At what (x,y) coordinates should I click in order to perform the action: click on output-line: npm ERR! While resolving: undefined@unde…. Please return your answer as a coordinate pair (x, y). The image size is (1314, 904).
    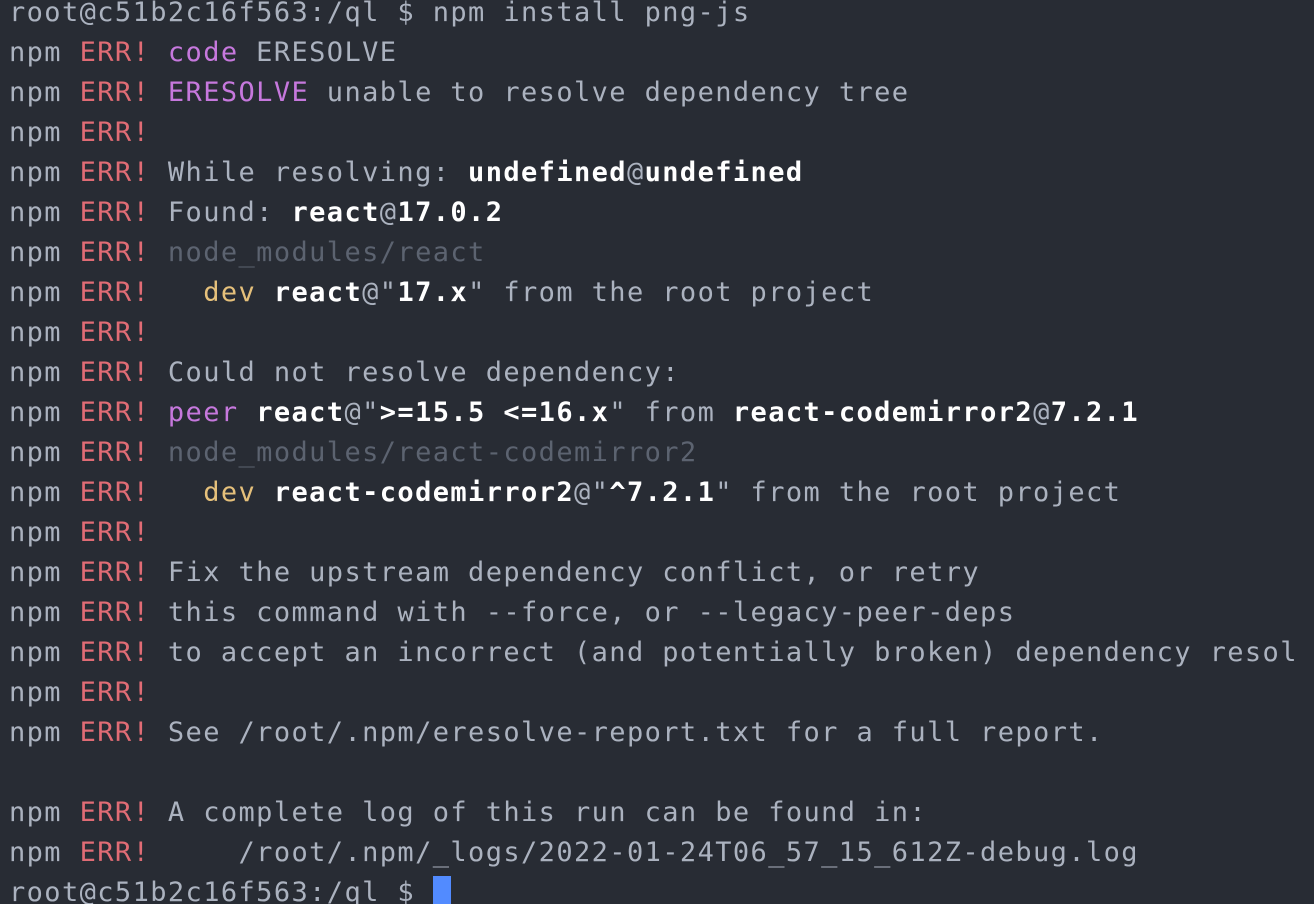
    Looking at the image, I should click on (653, 173).